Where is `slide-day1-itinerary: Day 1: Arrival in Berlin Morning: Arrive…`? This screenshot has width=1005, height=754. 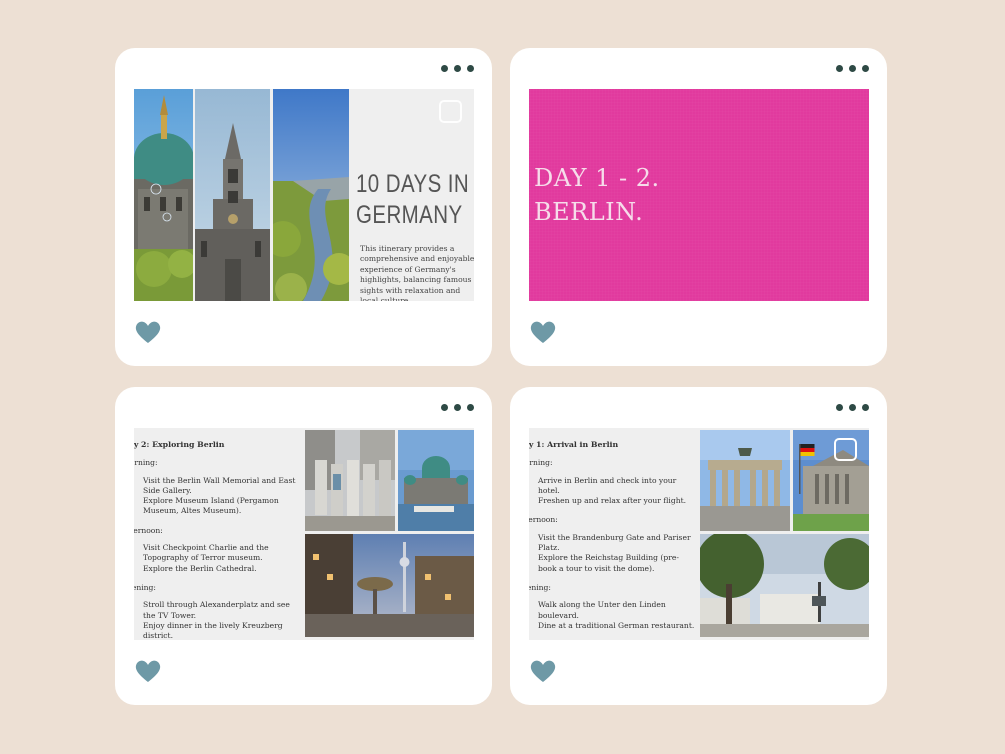 slide-day1-itinerary: Day 1: Arrival in Berlin Morning: Arrive… is located at coordinates (699, 534).